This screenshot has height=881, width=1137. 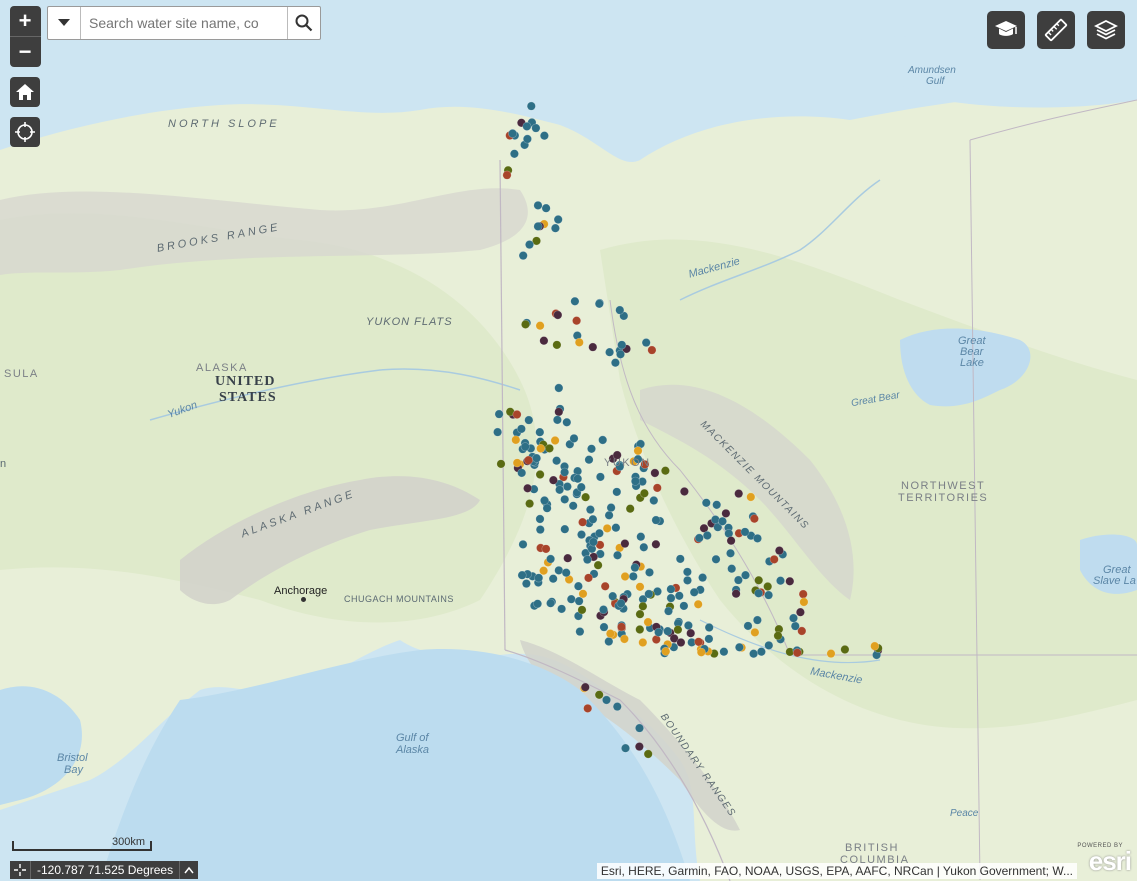 I want to click on coordinate-expand-button, so click(x=188, y=870).